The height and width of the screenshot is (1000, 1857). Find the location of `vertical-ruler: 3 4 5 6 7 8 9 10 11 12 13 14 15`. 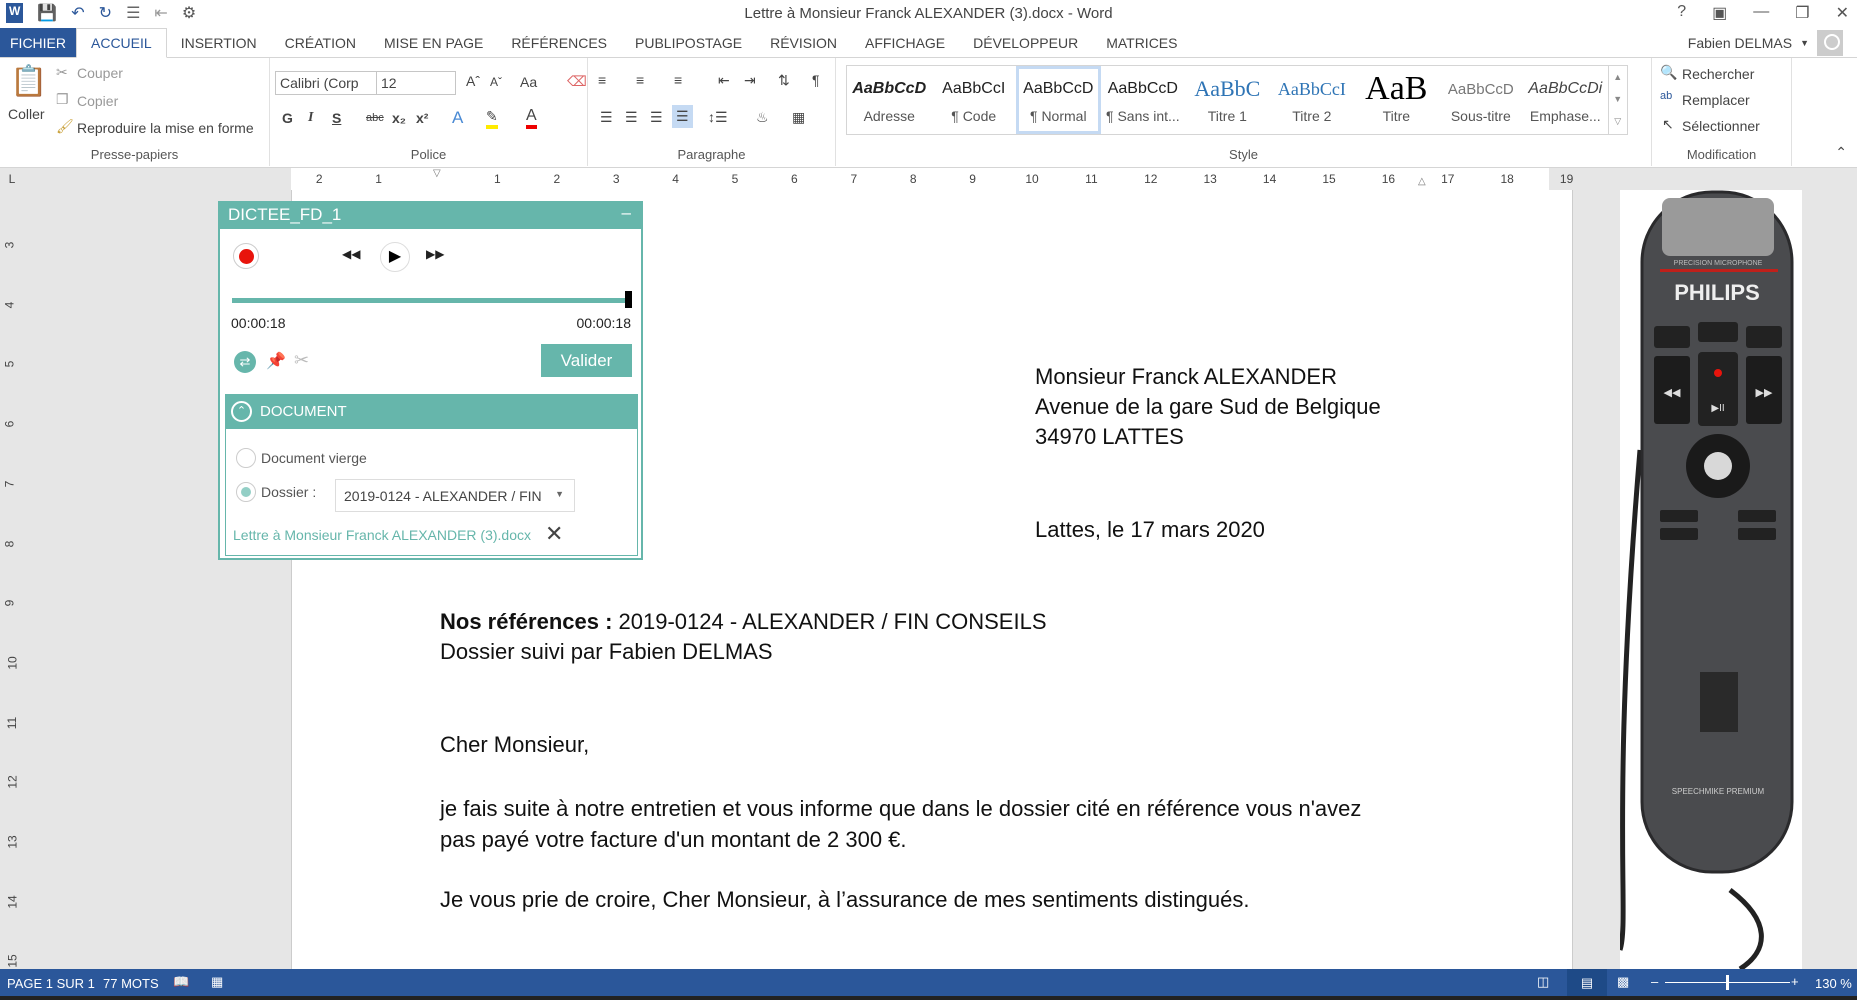

vertical-ruler: 3 4 5 6 7 8 9 10 11 12 13 14 15 is located at coordinates (12, 579).